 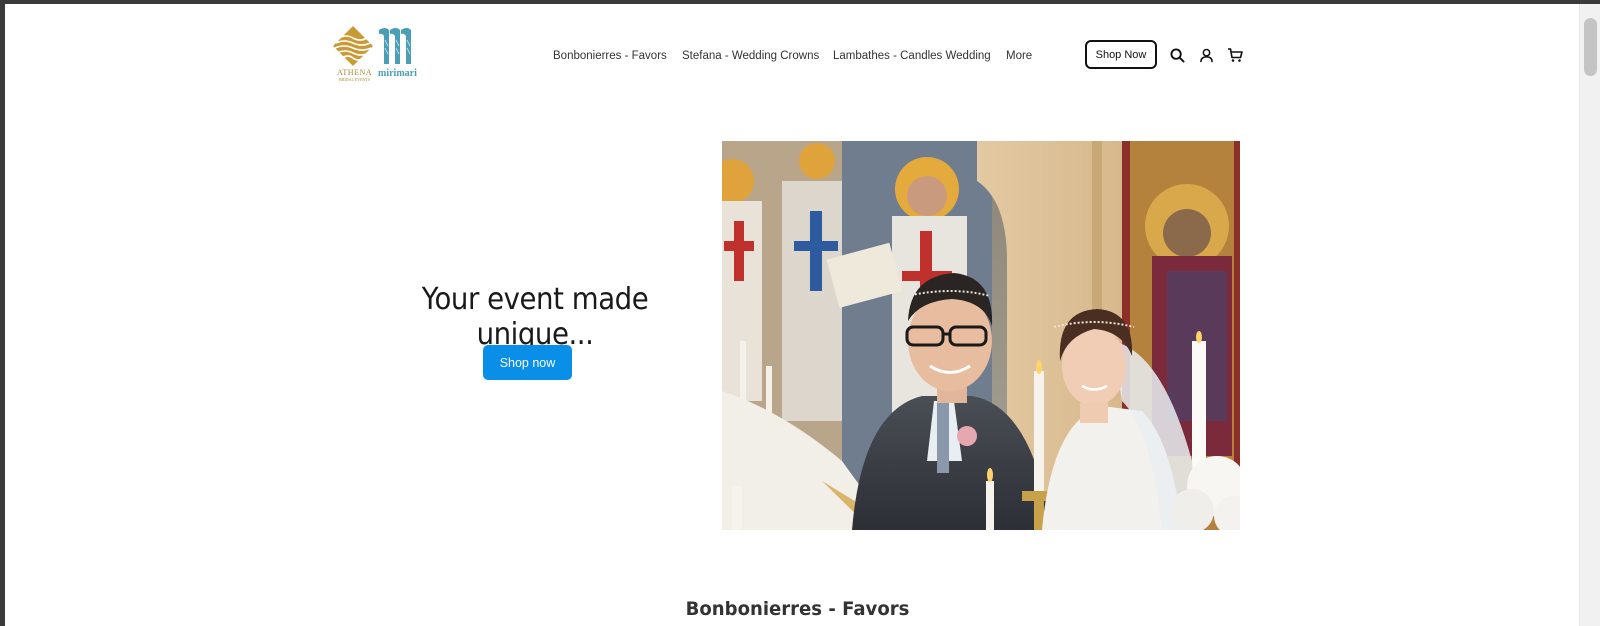 I want to click on account-icon, so click(x=1206, y=55).